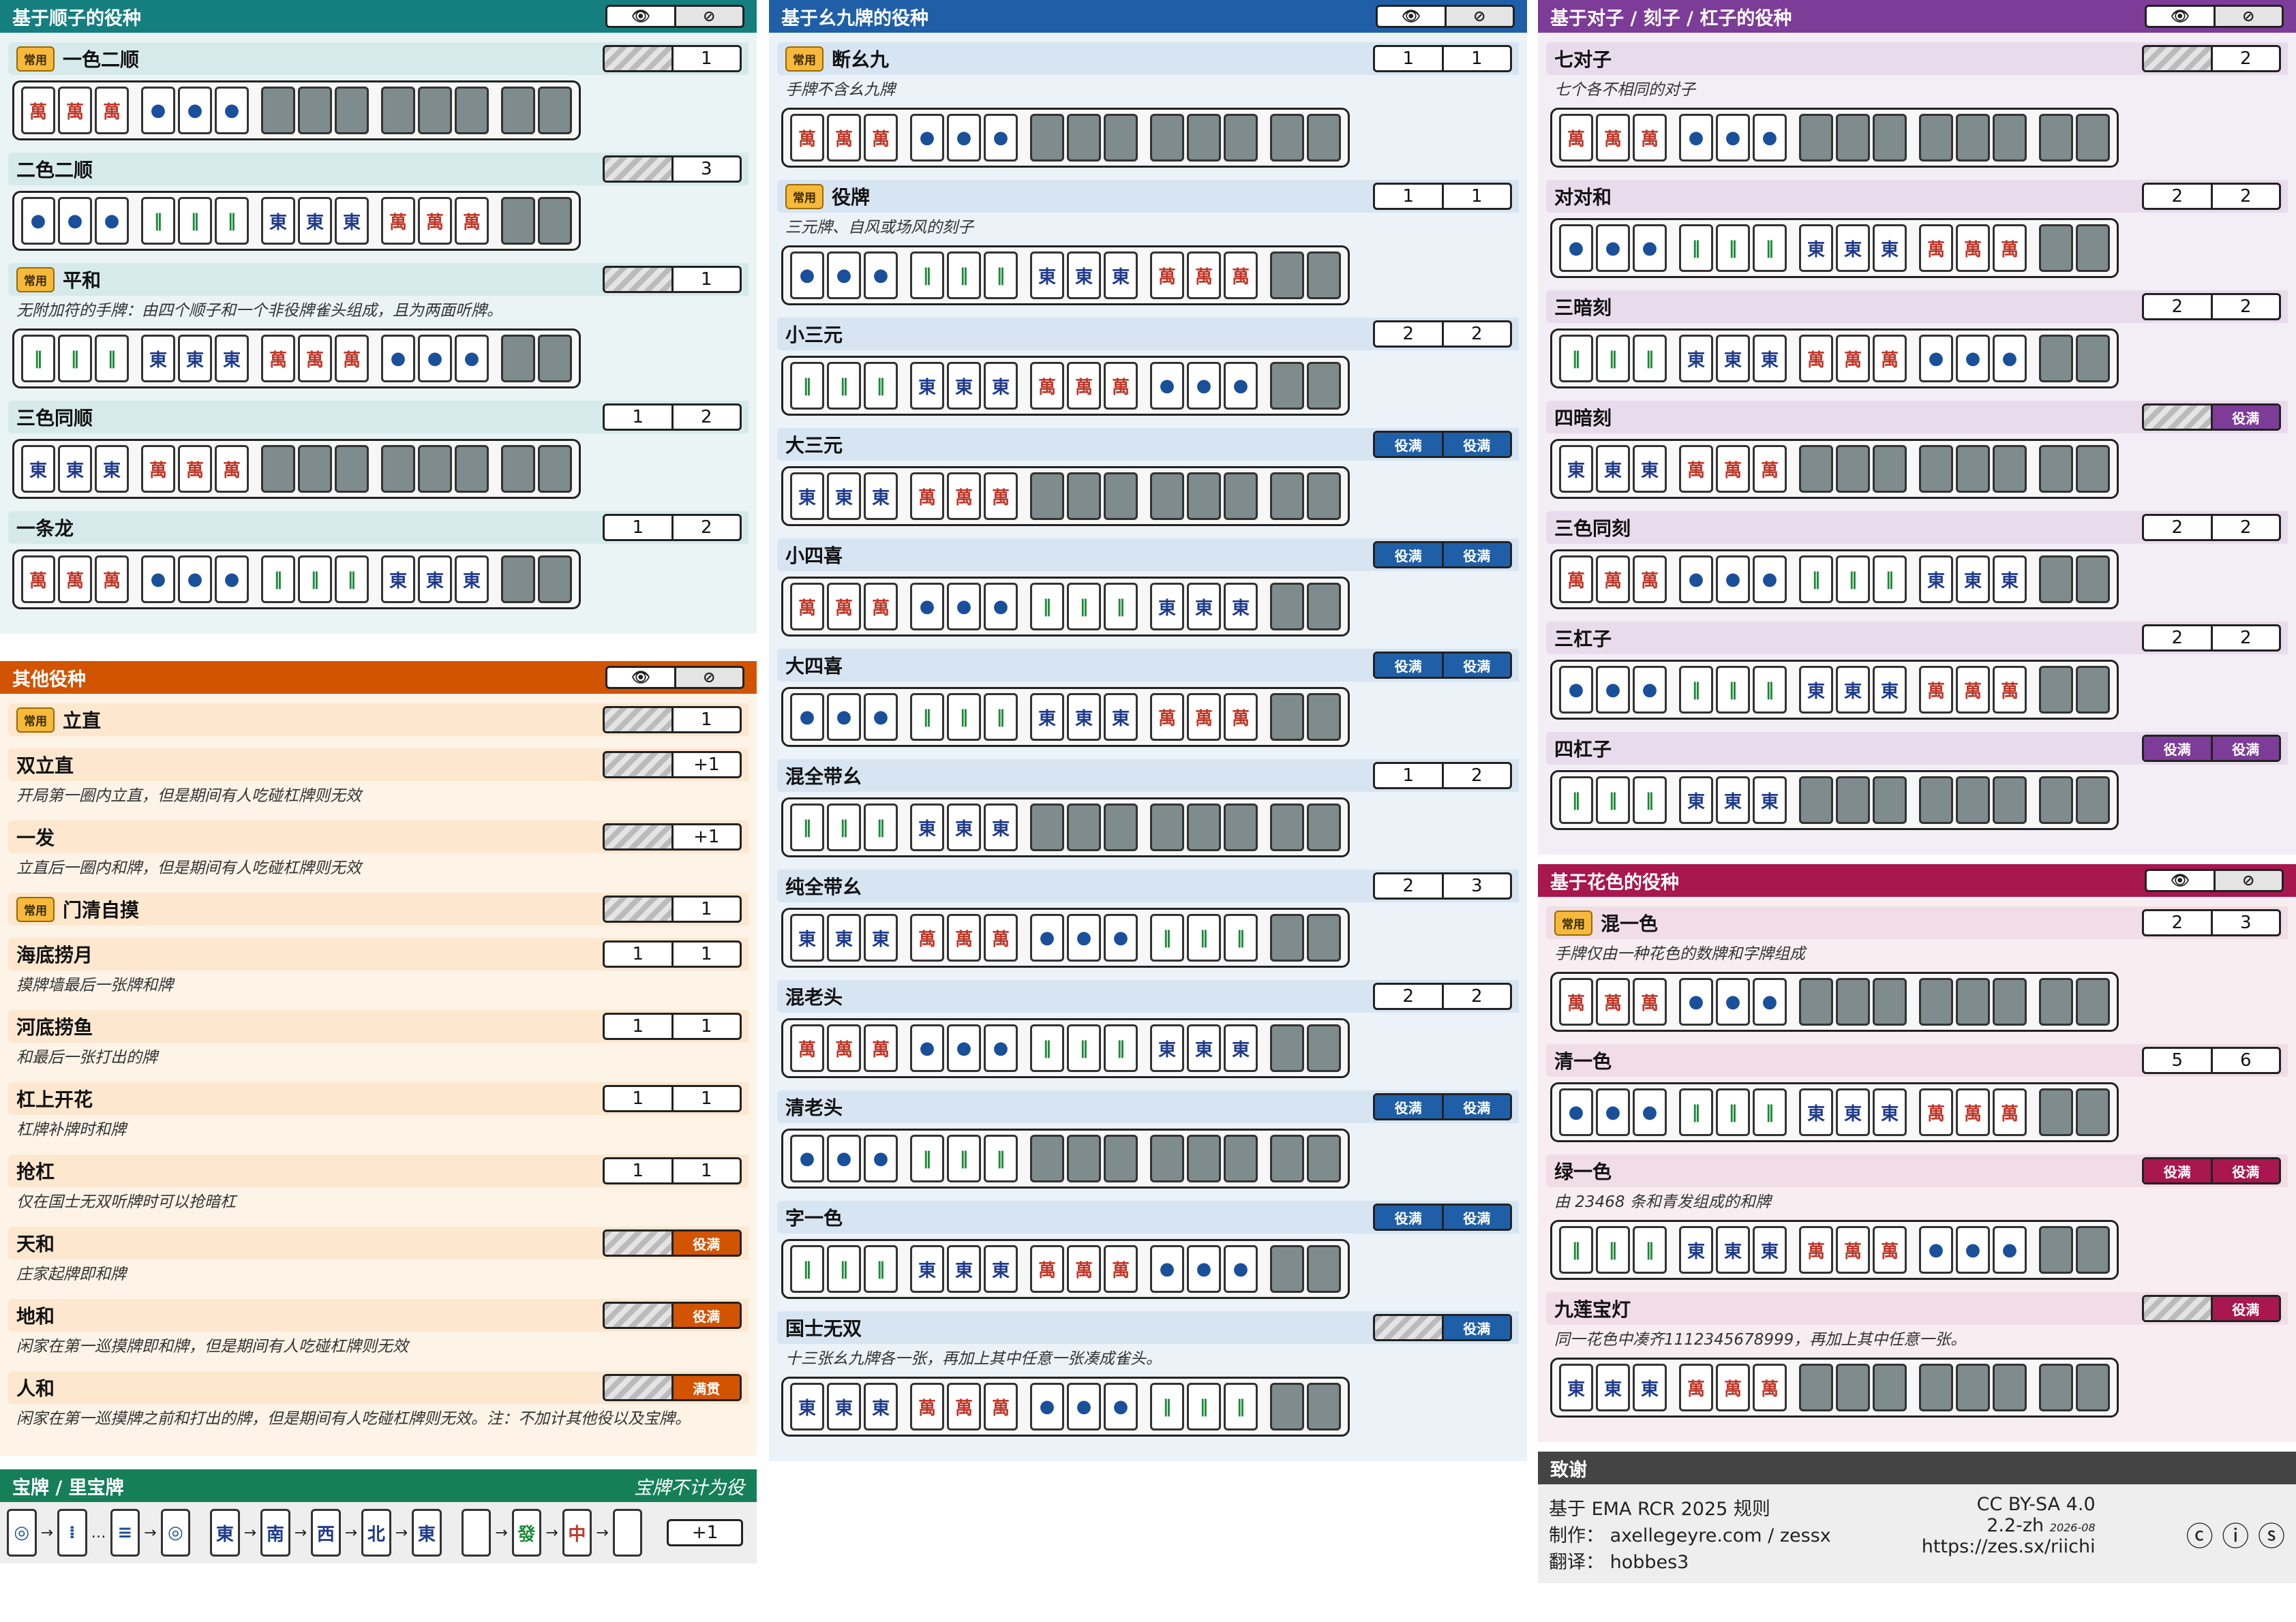 Image resolution: width=2296 pixels, height=1622 pixels. What do you see at coordinates (76, 18) in the screenshot?
I see `section-title: 基于顺子的役种` at bounding box center [76, 18].